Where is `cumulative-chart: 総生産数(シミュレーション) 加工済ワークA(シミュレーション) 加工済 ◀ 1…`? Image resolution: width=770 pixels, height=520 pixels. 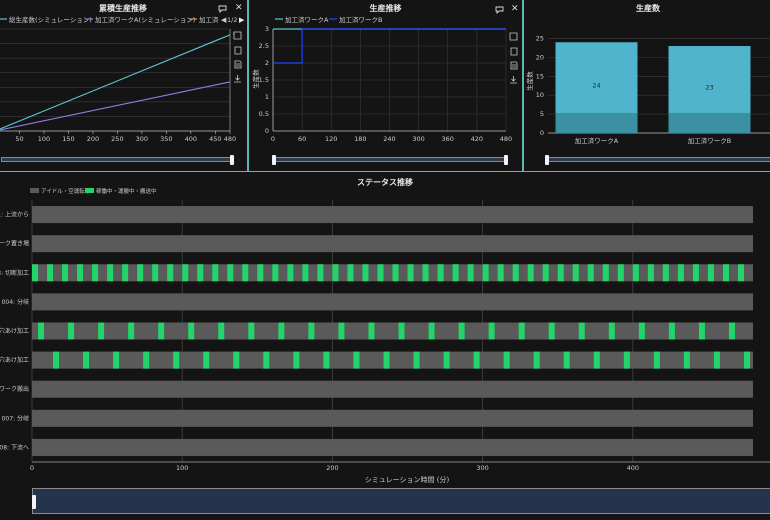 cumulative-chart: 総生産数(シミュレーション) 加工済ワークA(シミュレーション) 加工済 ◀ 1… is located at coordinates (122, 79).